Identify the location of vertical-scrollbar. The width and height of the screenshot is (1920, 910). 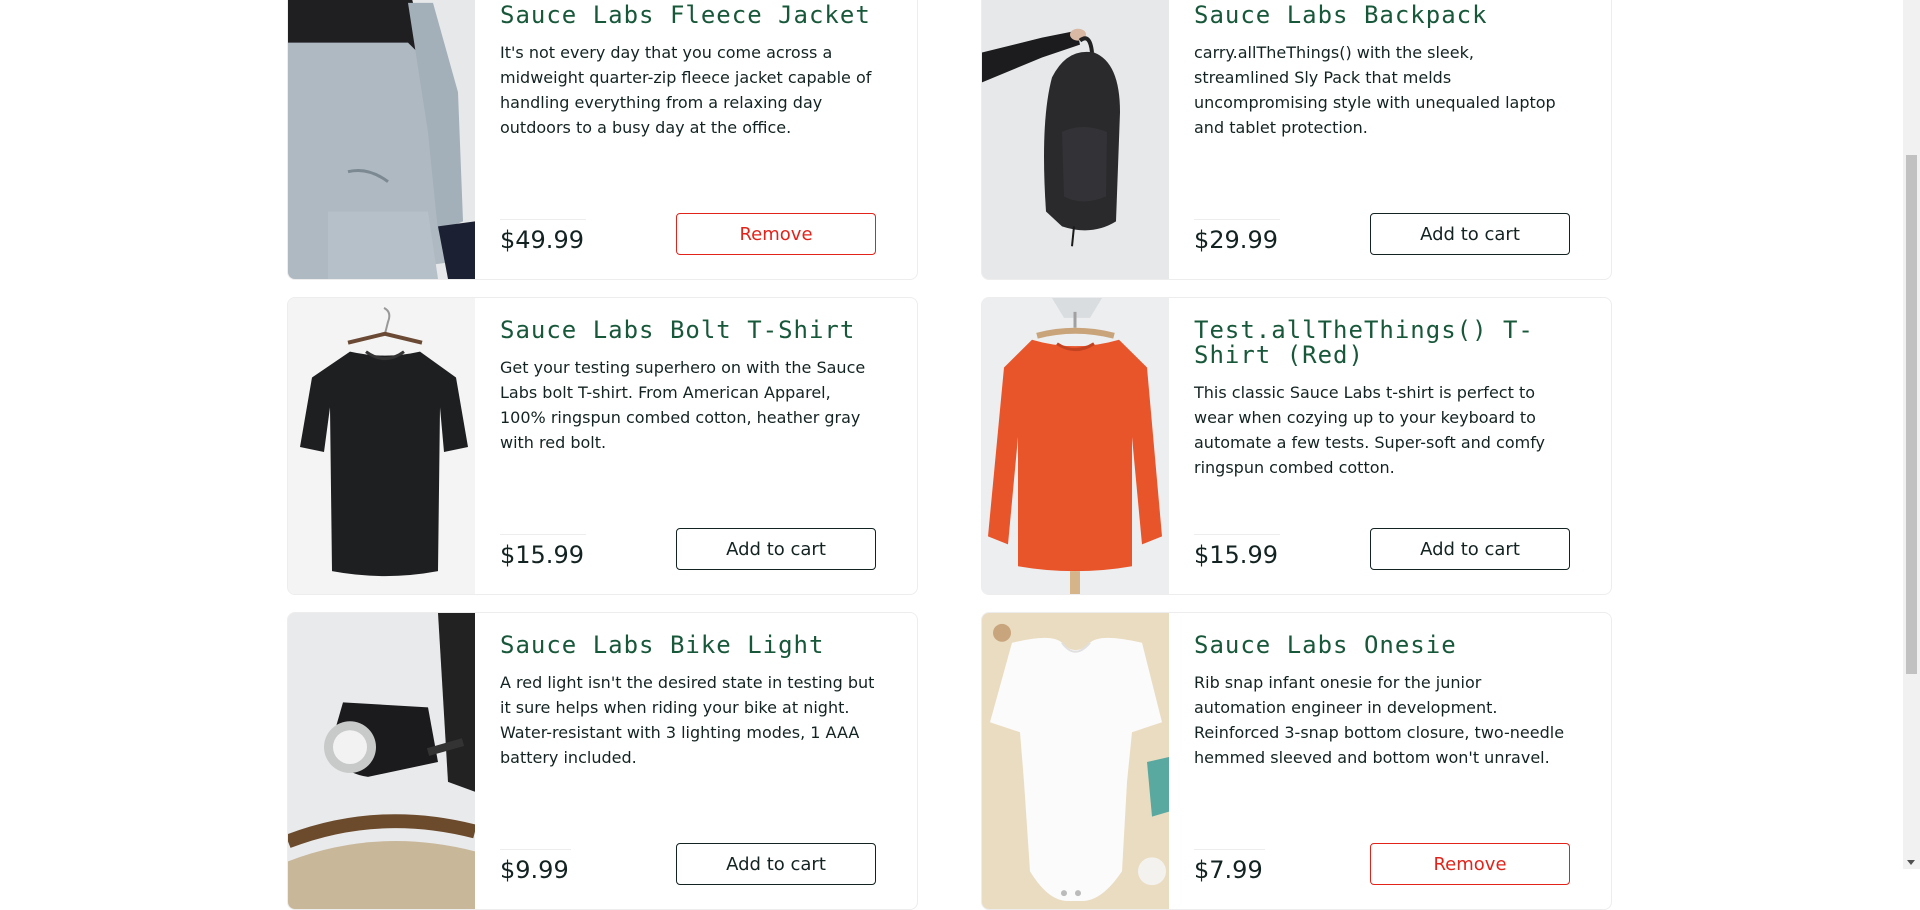
(1911, 434).